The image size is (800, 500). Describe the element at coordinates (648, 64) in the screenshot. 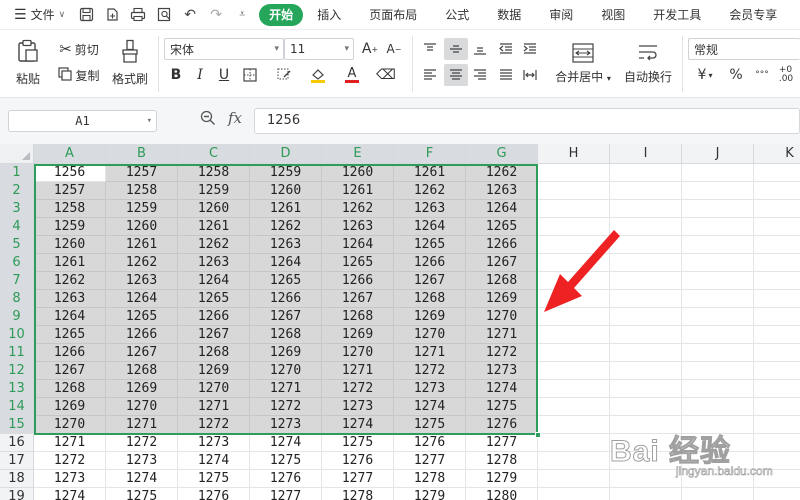

I see `wrap-text-button: 自动换行` at that location.